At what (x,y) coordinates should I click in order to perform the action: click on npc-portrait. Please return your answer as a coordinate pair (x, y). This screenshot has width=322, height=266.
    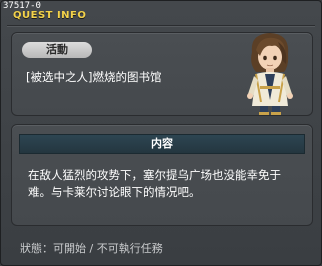
    Looking at the image, I should click on (270, 74).